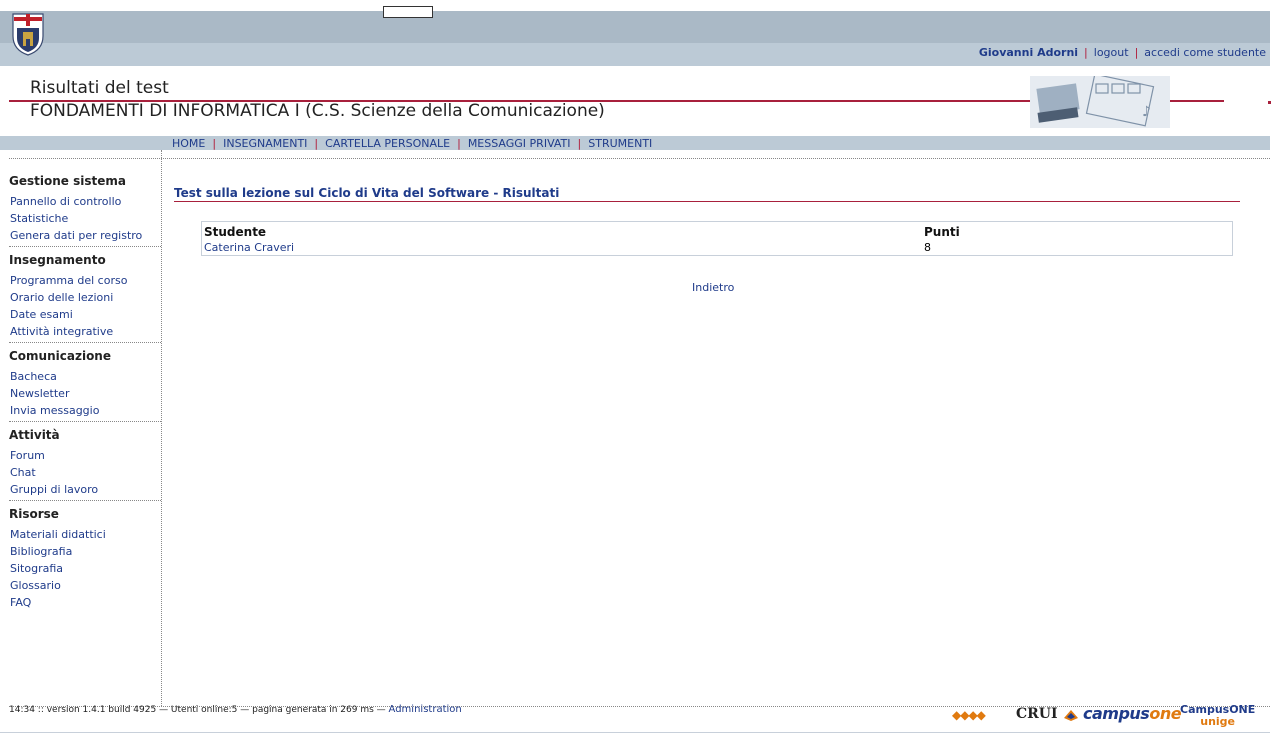 The image size is (1278, 737). What do you see at coordinates (717, 238) in the screenshot?
I see `results-table: Studente Punti Caterina Craveri 8` at bounding box center [717, 238].